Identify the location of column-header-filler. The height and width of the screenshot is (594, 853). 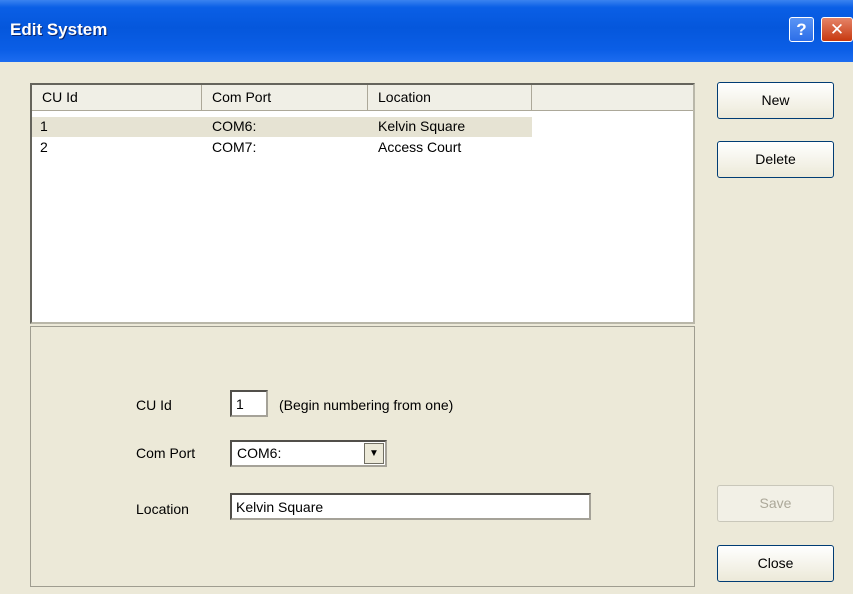
(612, 98).